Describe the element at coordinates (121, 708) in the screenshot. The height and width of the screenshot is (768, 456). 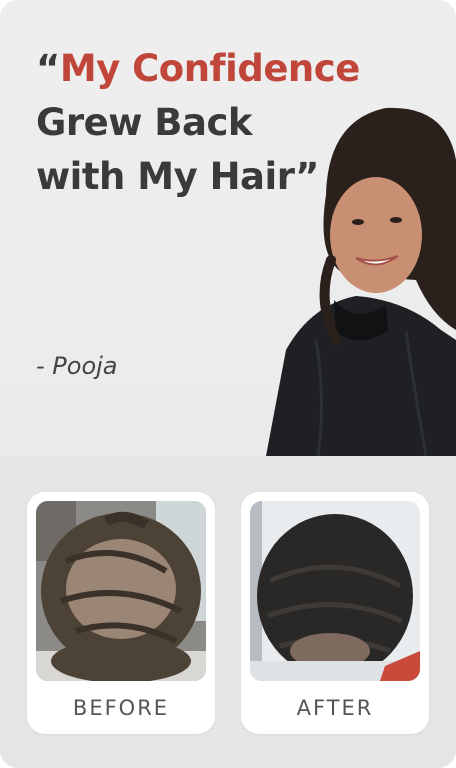
I see `before-label: BEFORE` at that location.